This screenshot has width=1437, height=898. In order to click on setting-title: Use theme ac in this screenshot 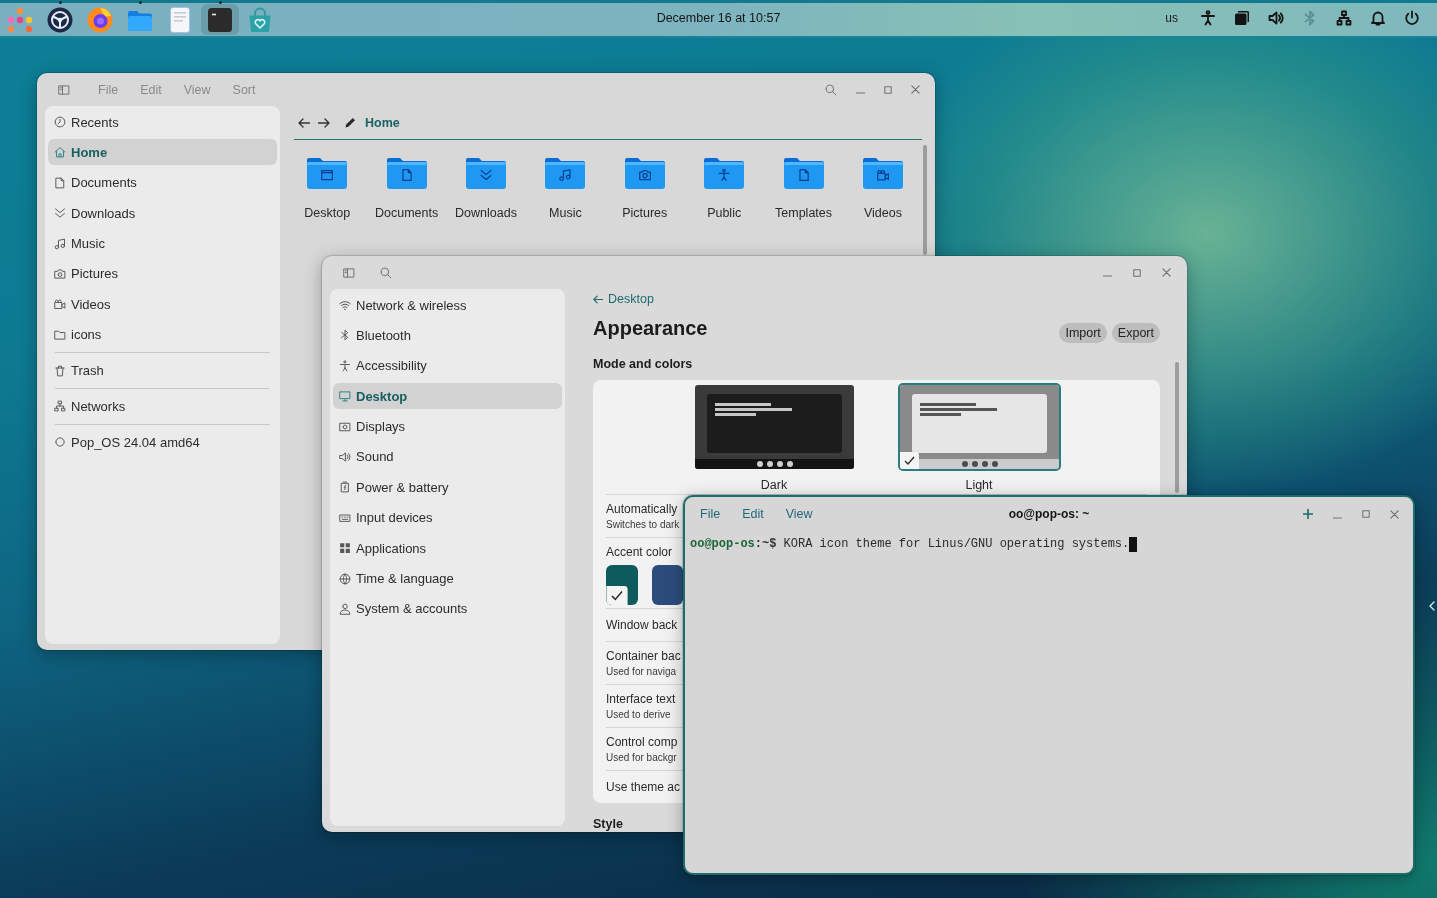, I will do `click(643, 787)`.